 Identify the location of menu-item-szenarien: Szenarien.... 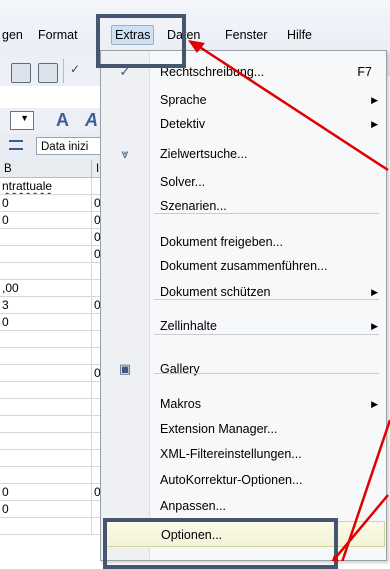
(243, 206).